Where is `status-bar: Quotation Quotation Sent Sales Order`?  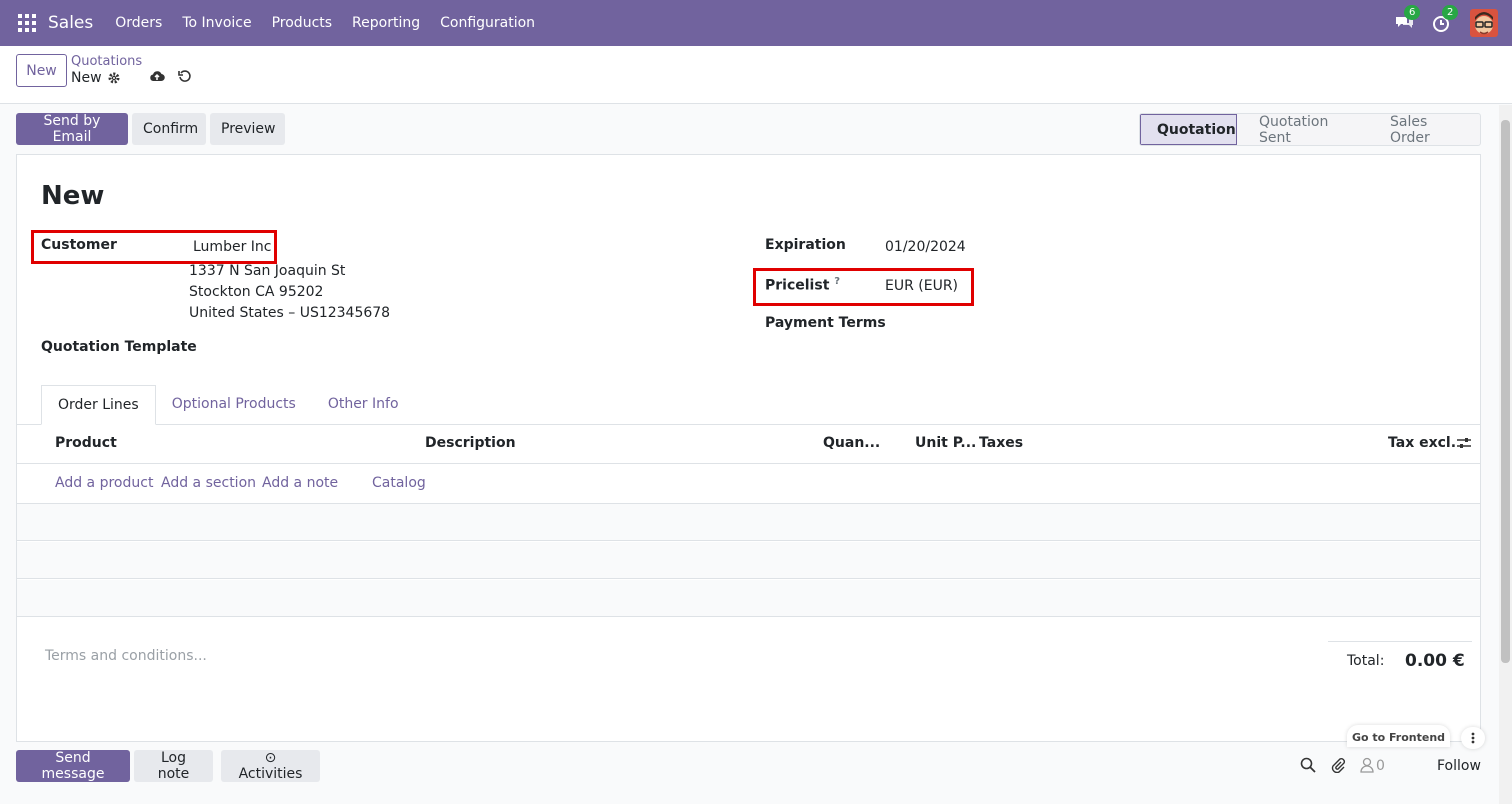 status-bar: Quotation Quotation Sent Sales Order is located at coordinates (1310, 129).